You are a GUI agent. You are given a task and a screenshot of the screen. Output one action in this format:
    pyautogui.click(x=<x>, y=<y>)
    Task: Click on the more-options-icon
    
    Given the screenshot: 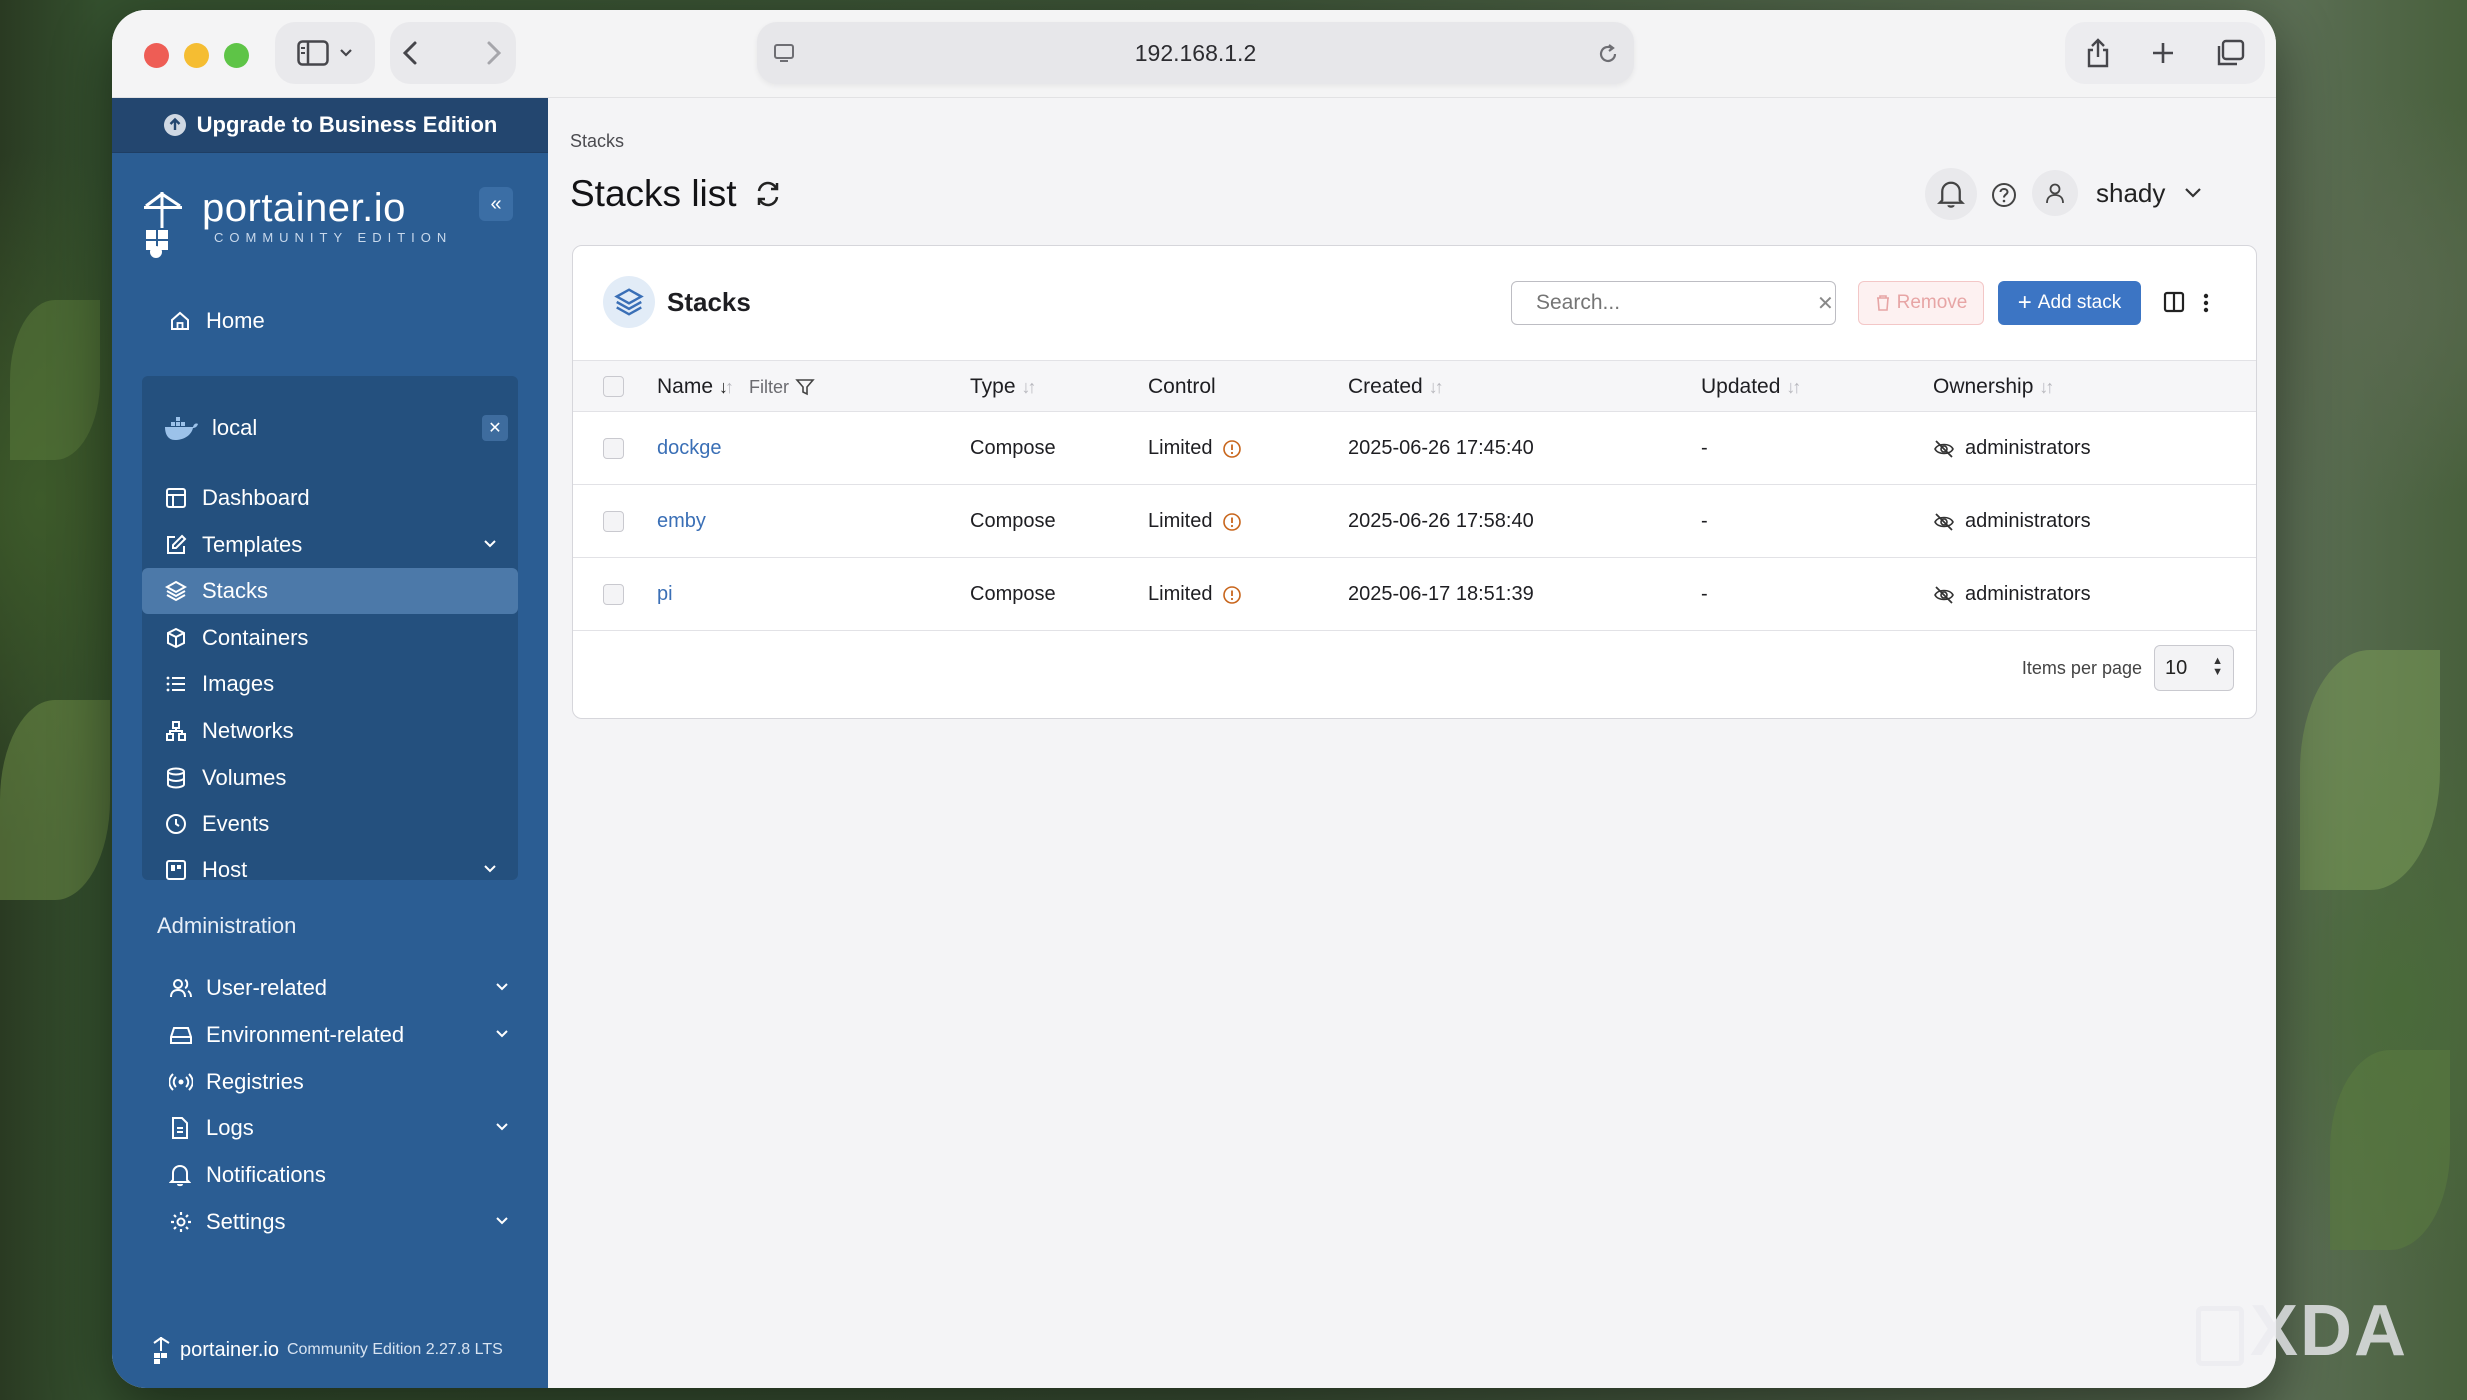 What is the action you would take?
    pyautogui.click(x=2206, y=303)
    